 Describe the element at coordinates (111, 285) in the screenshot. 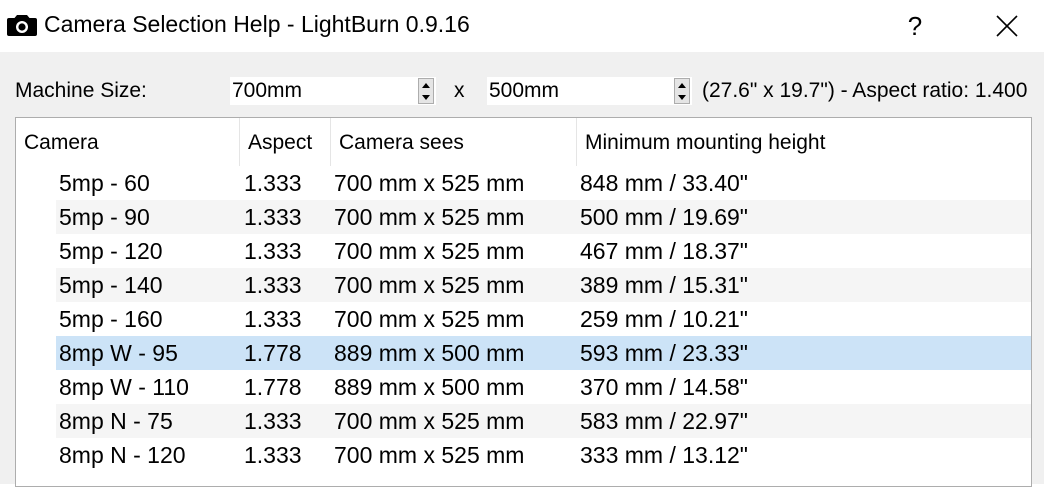

I see `cell-camera: 5mp - 140` at that location.